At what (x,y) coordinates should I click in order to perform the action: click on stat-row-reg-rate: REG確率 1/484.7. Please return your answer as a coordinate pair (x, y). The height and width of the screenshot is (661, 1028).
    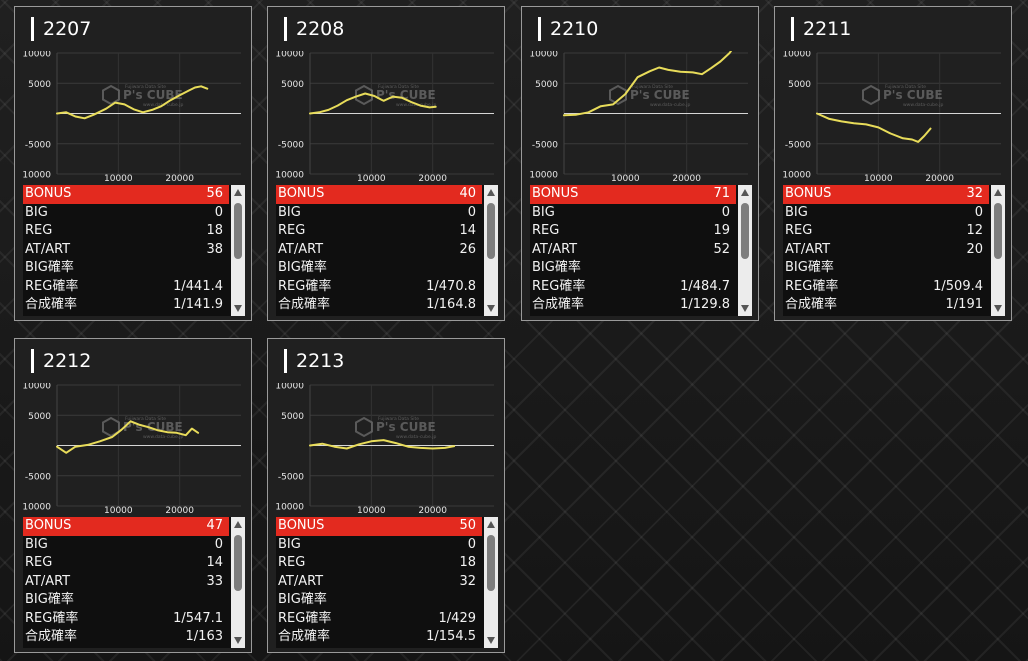
    Looking at the image, I should click on (633, 287).